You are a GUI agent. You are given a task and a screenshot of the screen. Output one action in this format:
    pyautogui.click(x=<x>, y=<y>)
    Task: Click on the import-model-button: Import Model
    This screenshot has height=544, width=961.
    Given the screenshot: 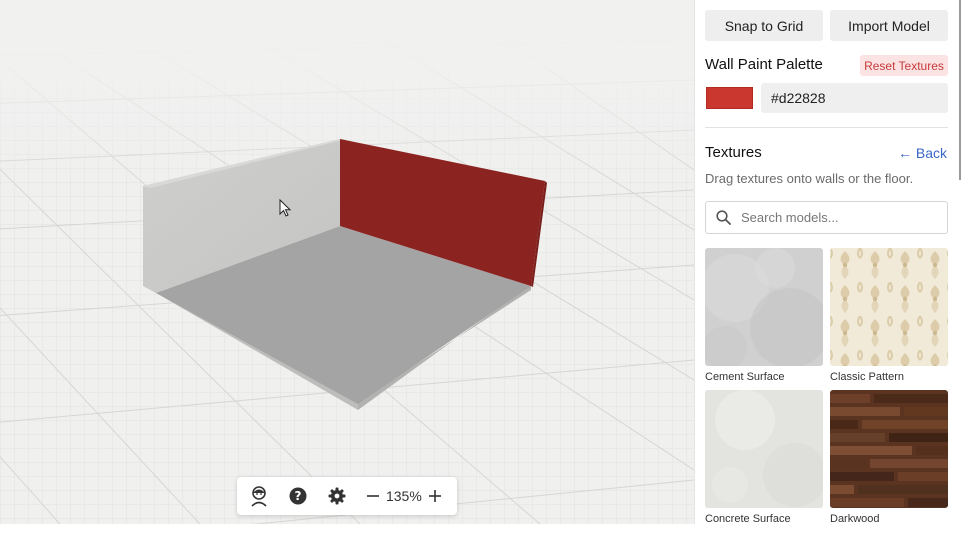 What is the action you would take?
    pyautogui.click(x=889, y=25)
    